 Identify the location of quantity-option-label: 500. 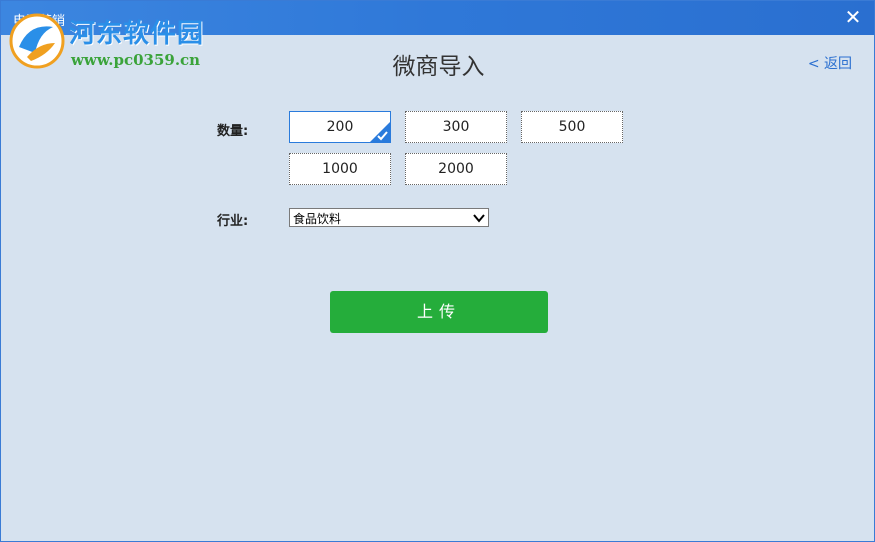
(572, 127).